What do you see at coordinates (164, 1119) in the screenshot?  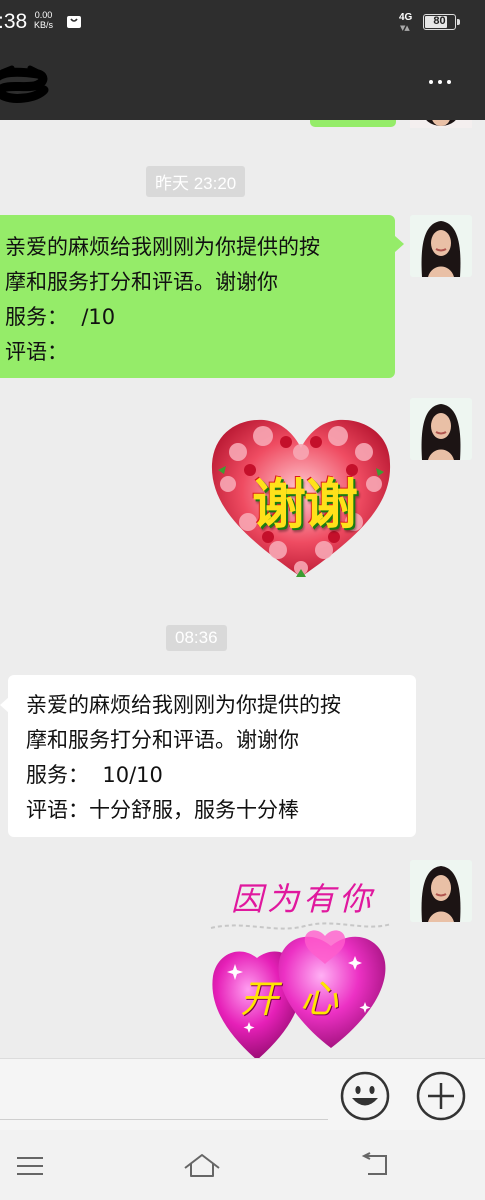 I see `input-underline` at bounding box center [164, 1119].